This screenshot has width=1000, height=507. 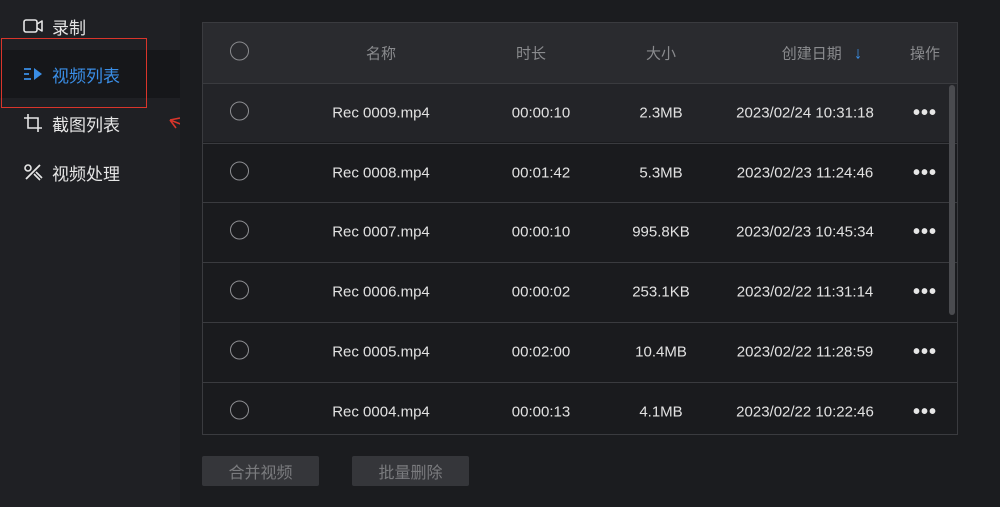 What do you see at coordinates (86, 125) in the screenshot?
I see `sidebar-item-label: 截图列表` at bounding box center [86, 125].